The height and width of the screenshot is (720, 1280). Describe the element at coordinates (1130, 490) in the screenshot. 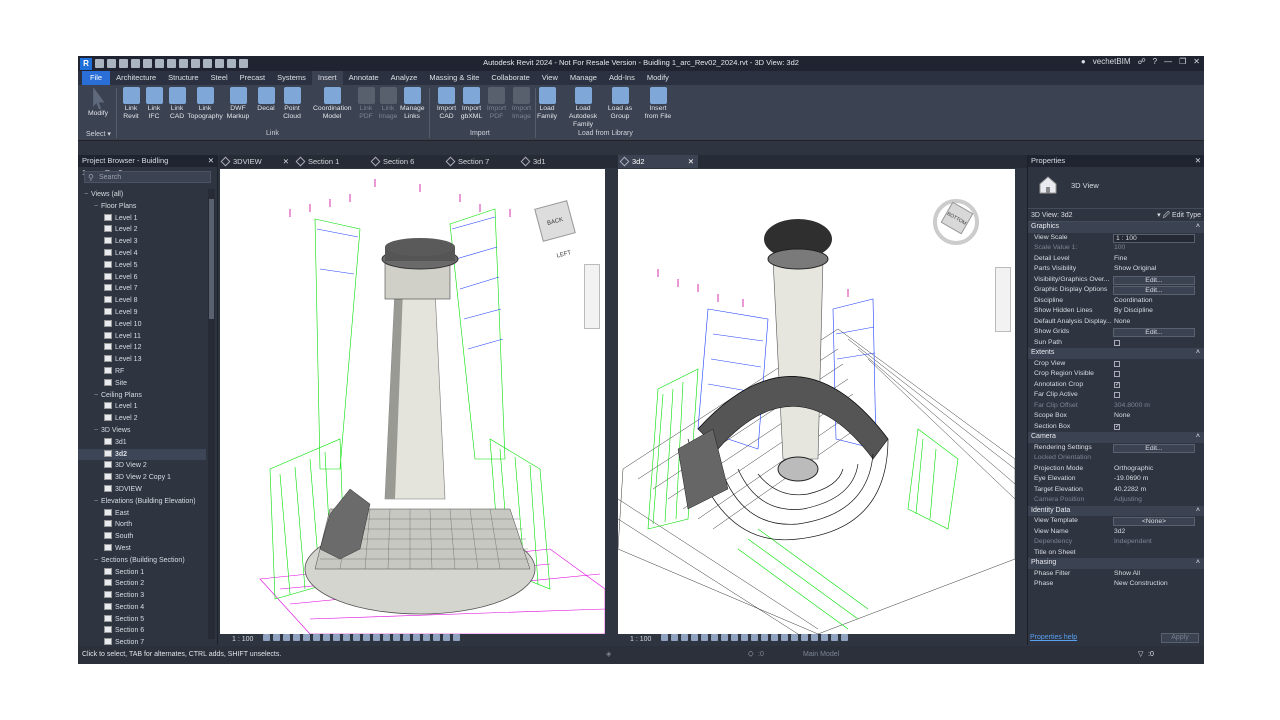

I see `property-value: 40.2282 m` at that location.